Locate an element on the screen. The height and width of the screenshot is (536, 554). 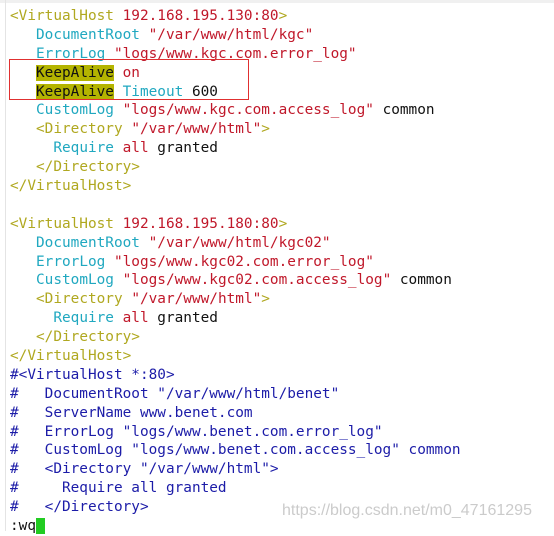
code-token: ErrorLog is located at coordinates (71, 261).